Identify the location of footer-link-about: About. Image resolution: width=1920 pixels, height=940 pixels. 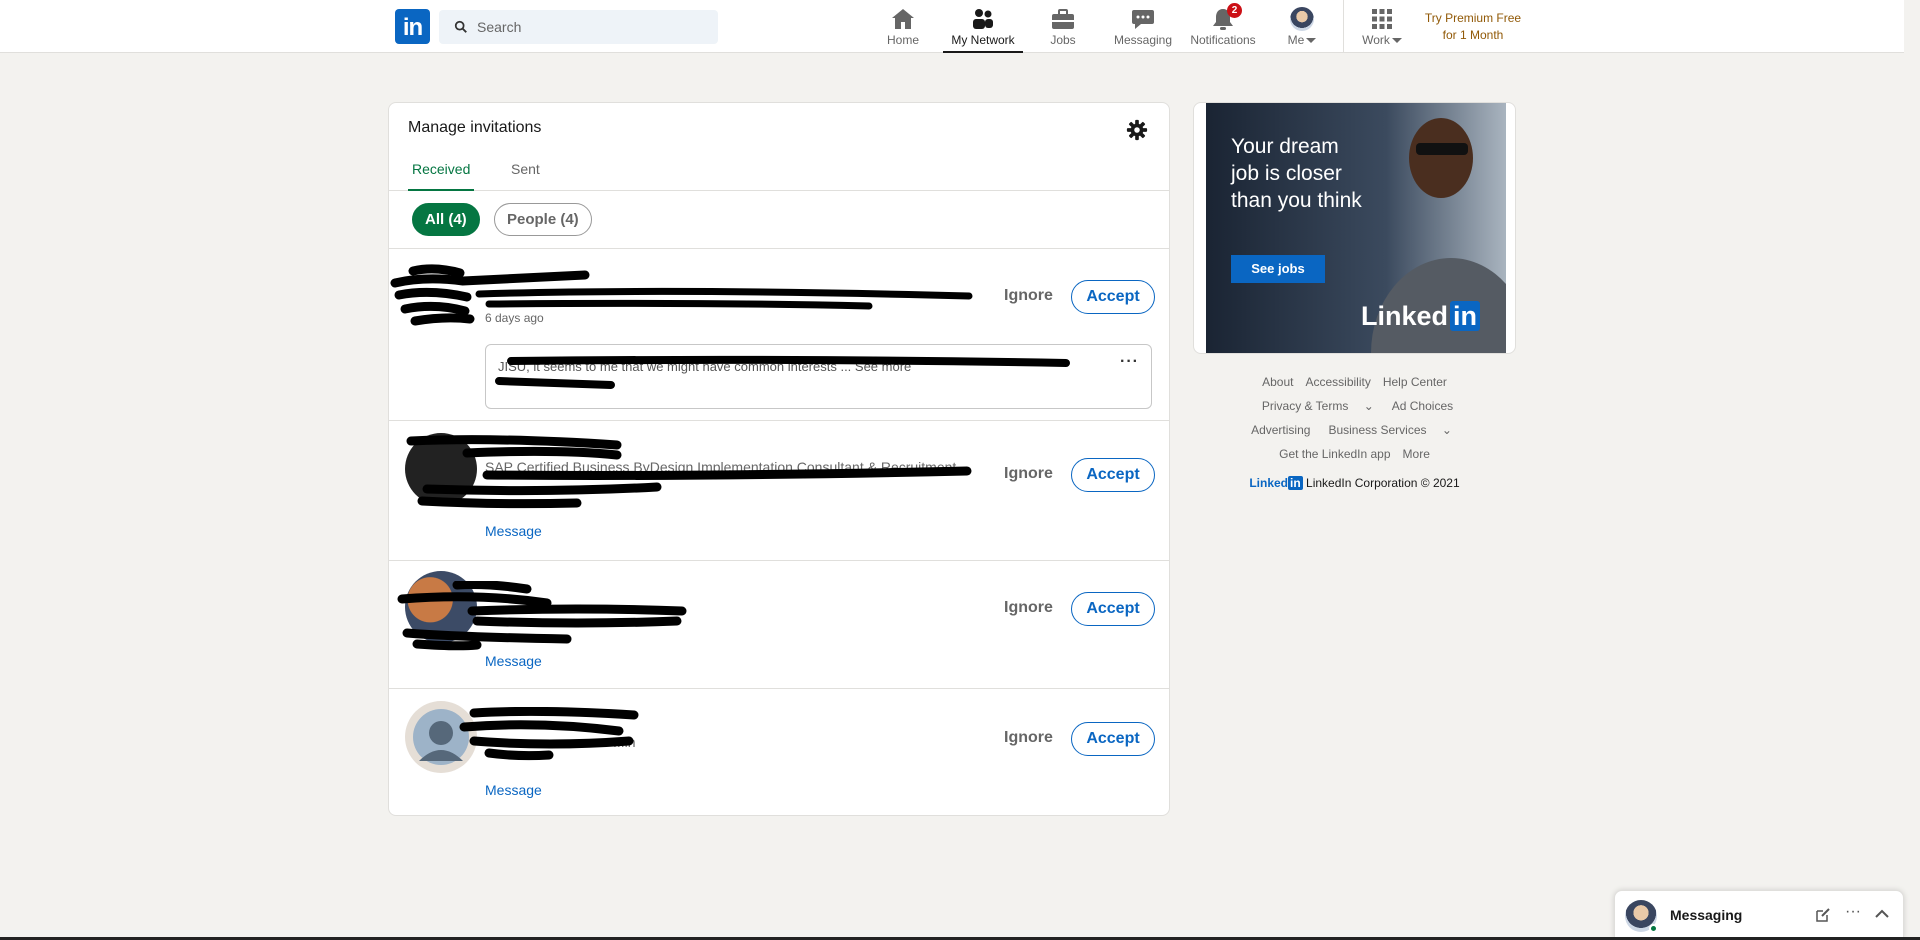
(1277, 382).